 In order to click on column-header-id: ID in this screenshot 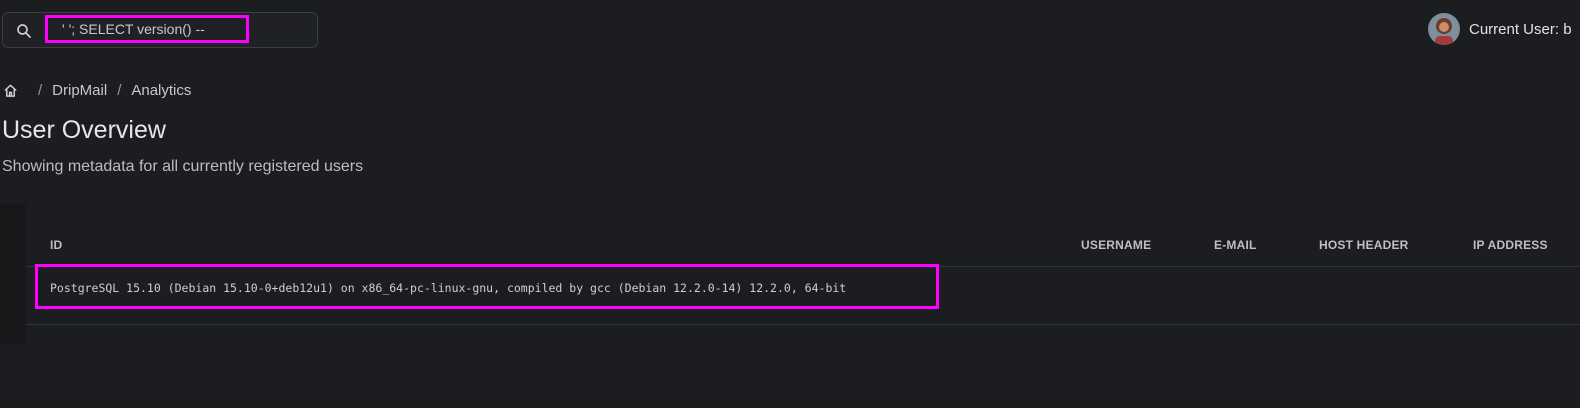, I will do `click(56, 245)`.